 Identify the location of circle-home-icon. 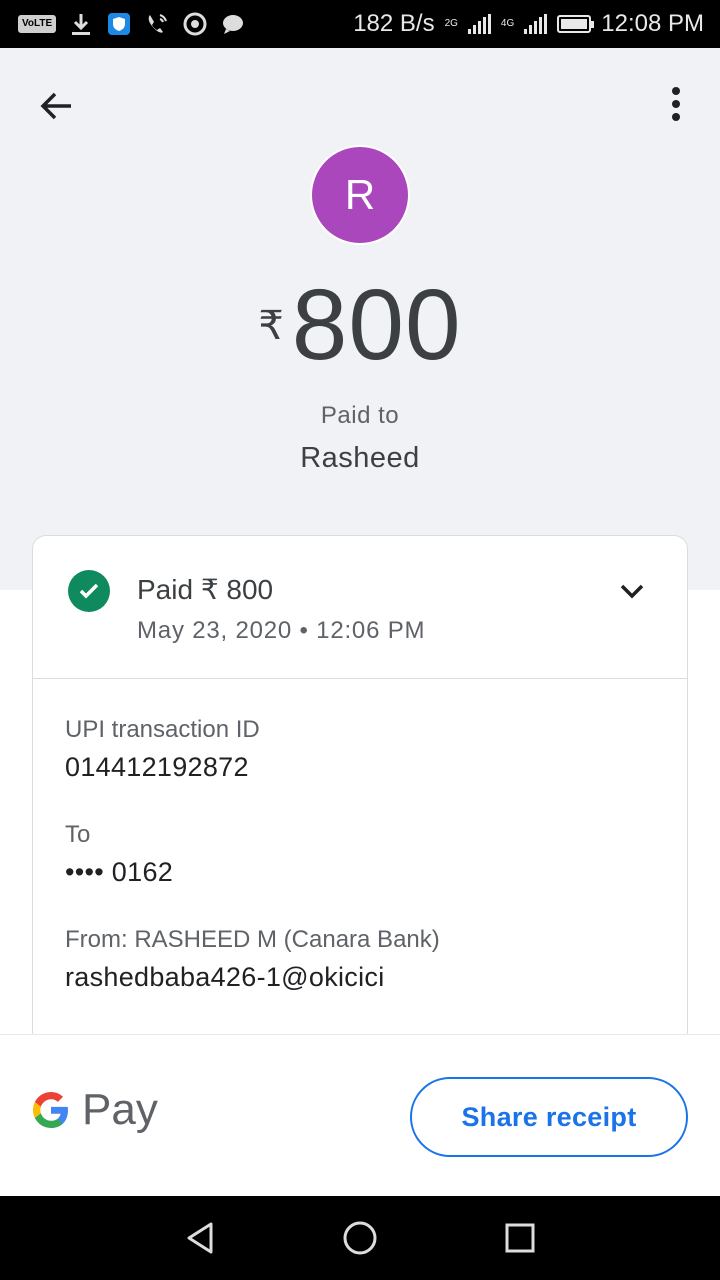
(360, 1238).